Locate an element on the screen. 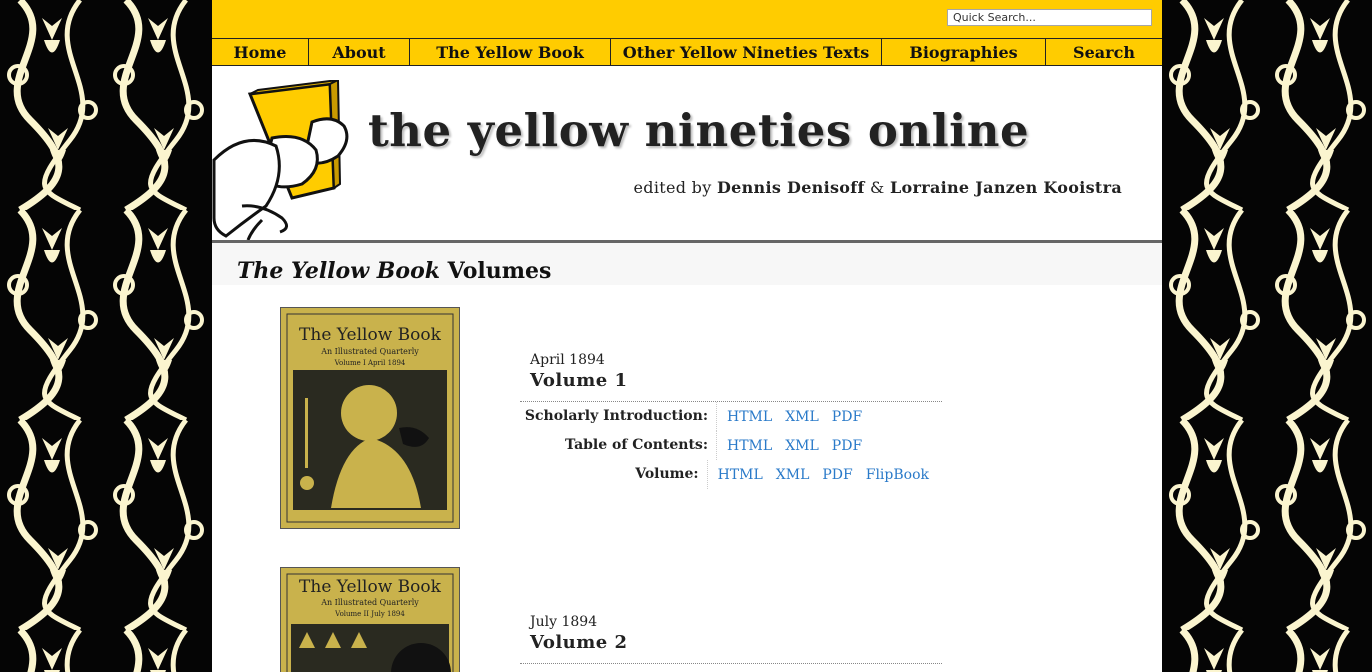 Image resolution: width=1372 pixels, height=672 pixels. site-logo is located at coordinates (287, 161).